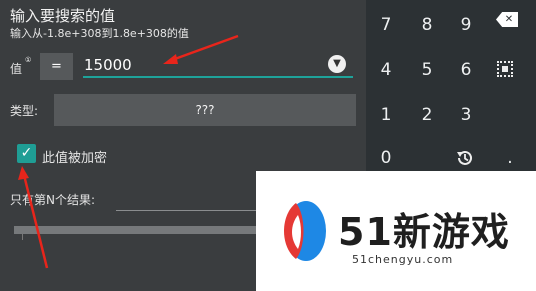 This screenshot has height=291, width=536. Describe the element at coordinates (201, 49) in the screenshot. I see `arrow-to-value` at that location.